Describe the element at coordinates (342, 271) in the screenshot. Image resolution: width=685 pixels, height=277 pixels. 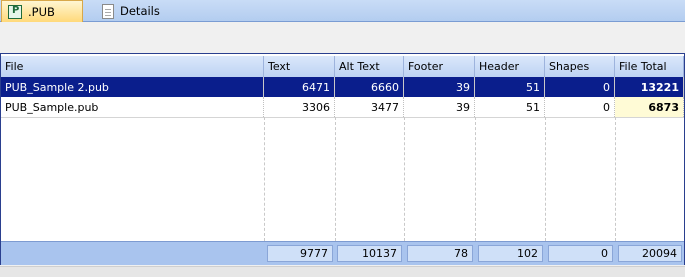
I see `status-strip` at that location.